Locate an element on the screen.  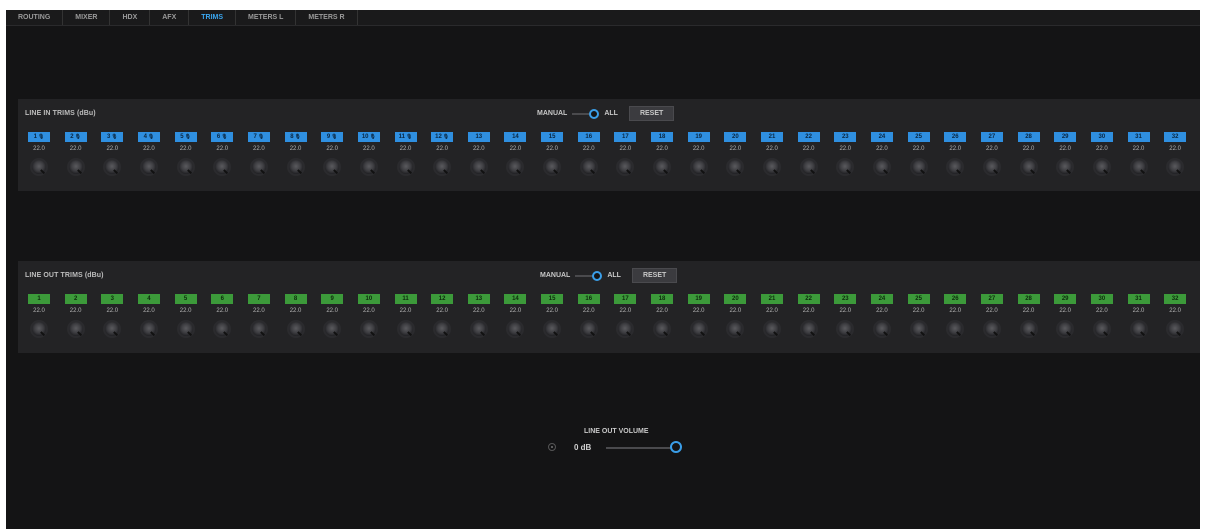
volume-slider-thumb is located at coordinates (676, 447).